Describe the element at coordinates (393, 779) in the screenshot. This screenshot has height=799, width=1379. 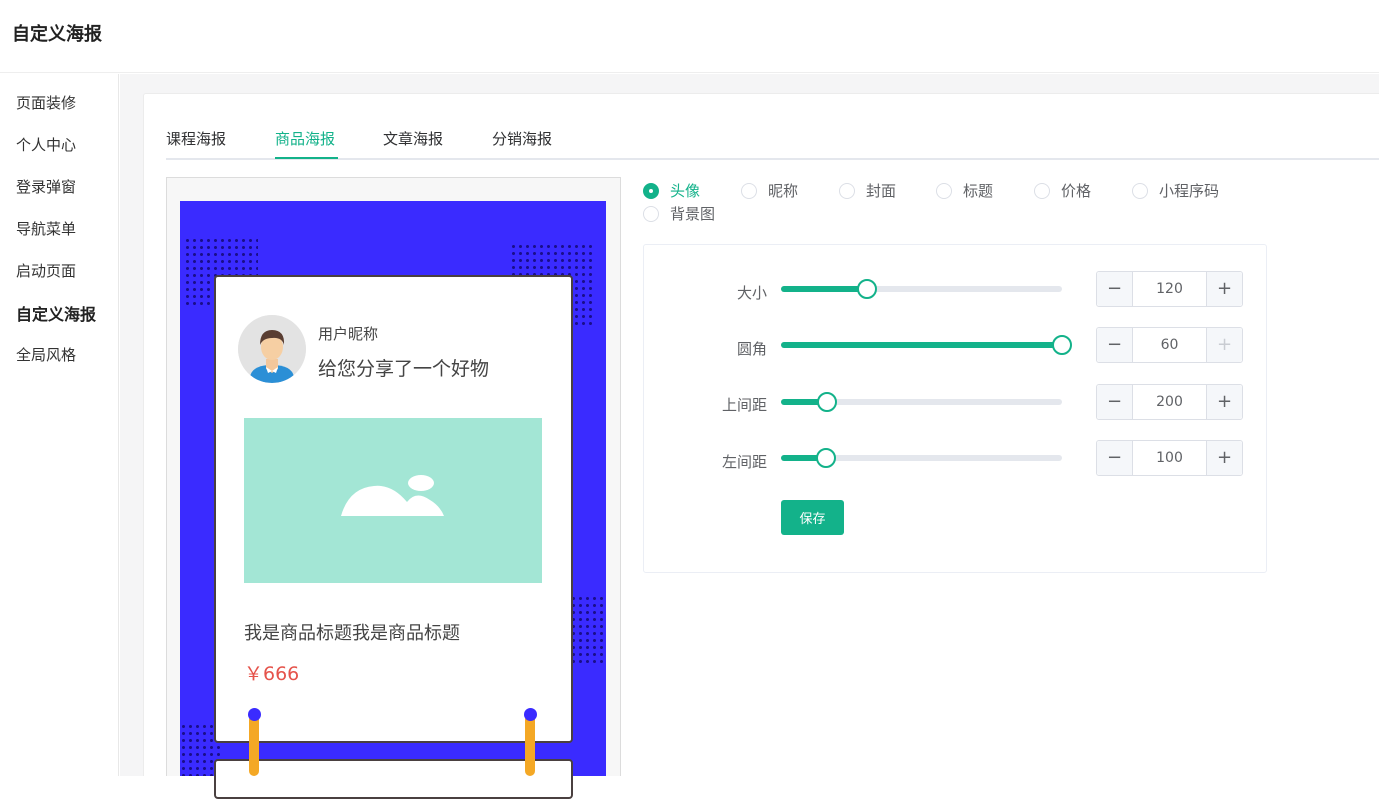
I see `poster-card-bottom` at that location.